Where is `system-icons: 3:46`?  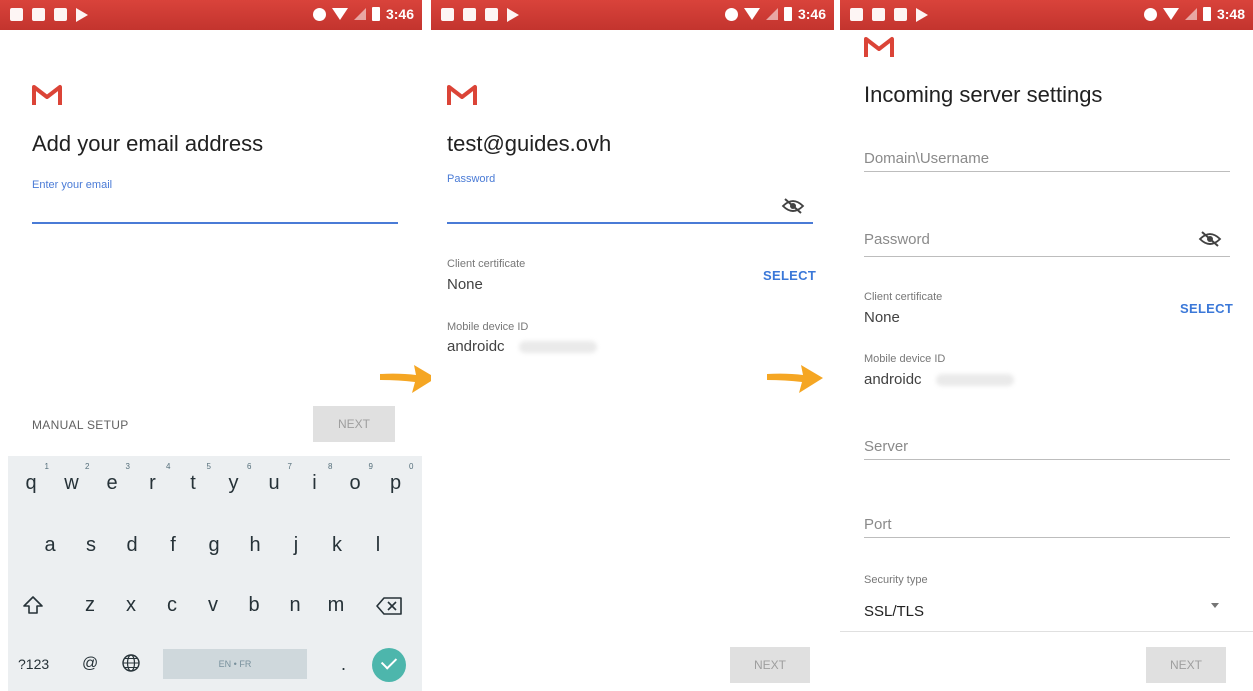
system-icons: 3:46 is located at coordinates (363, 14).